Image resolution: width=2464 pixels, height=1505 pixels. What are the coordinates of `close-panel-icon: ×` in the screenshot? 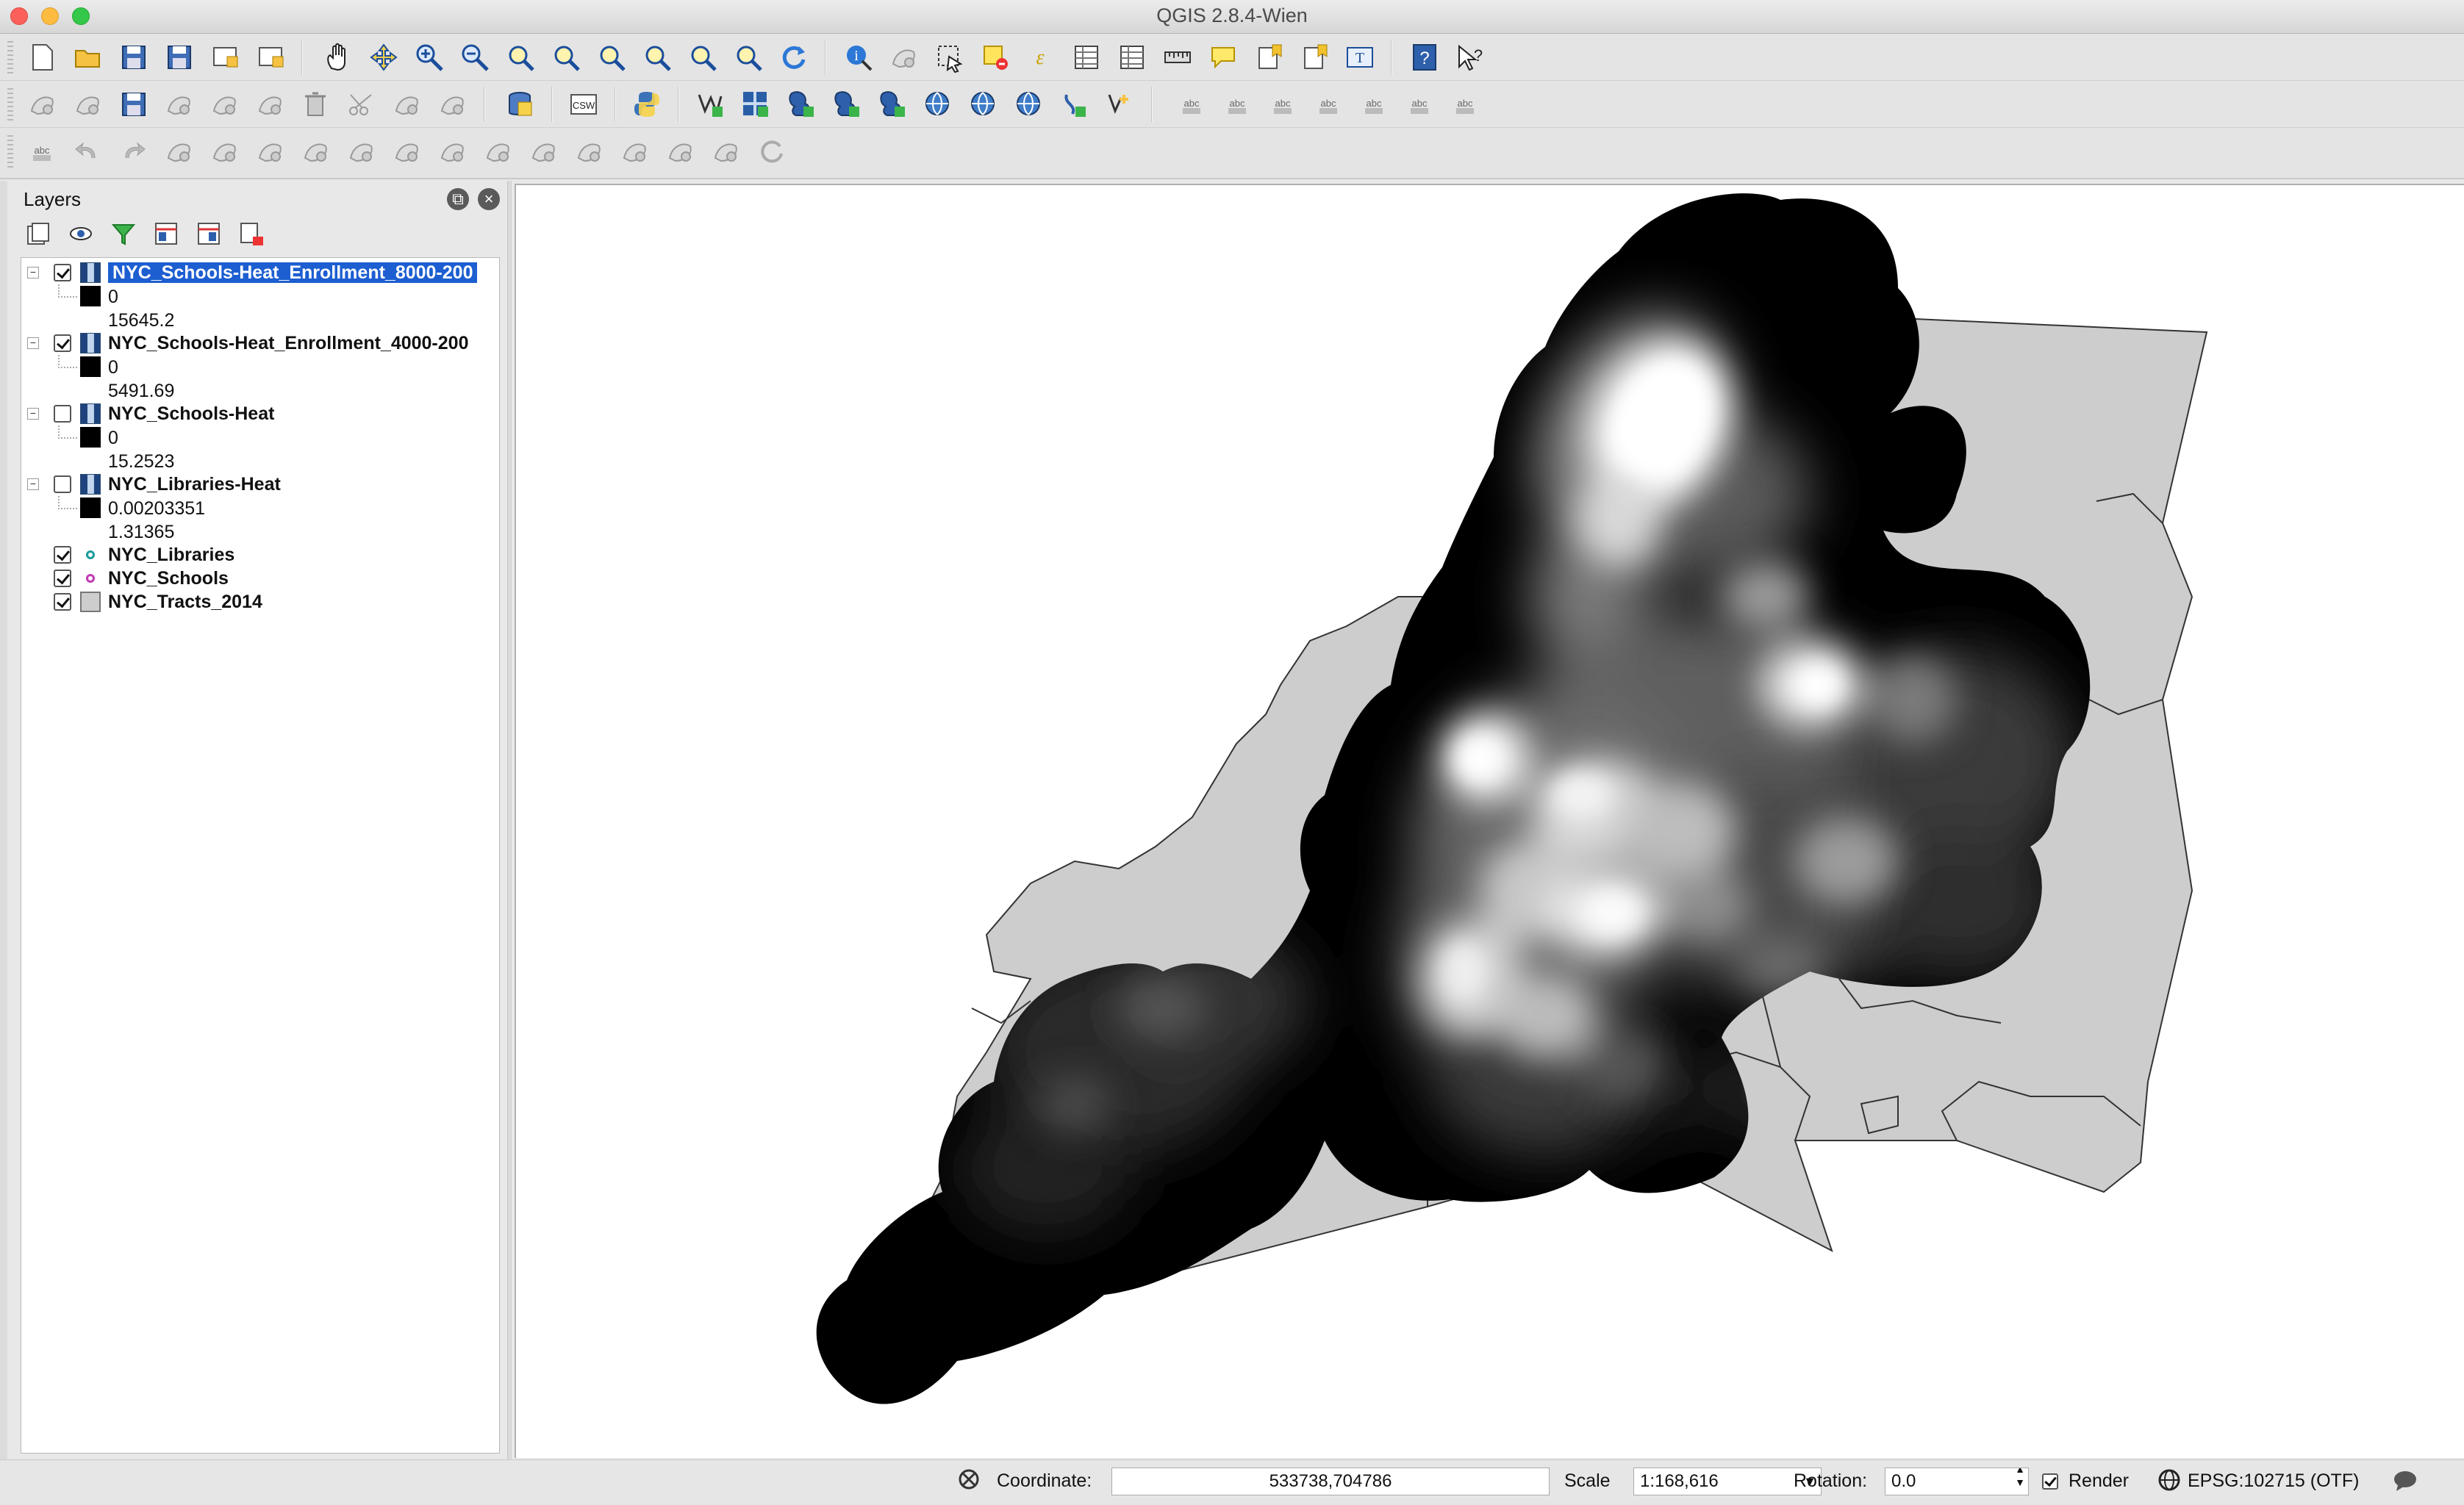 It's located at (489, 199).